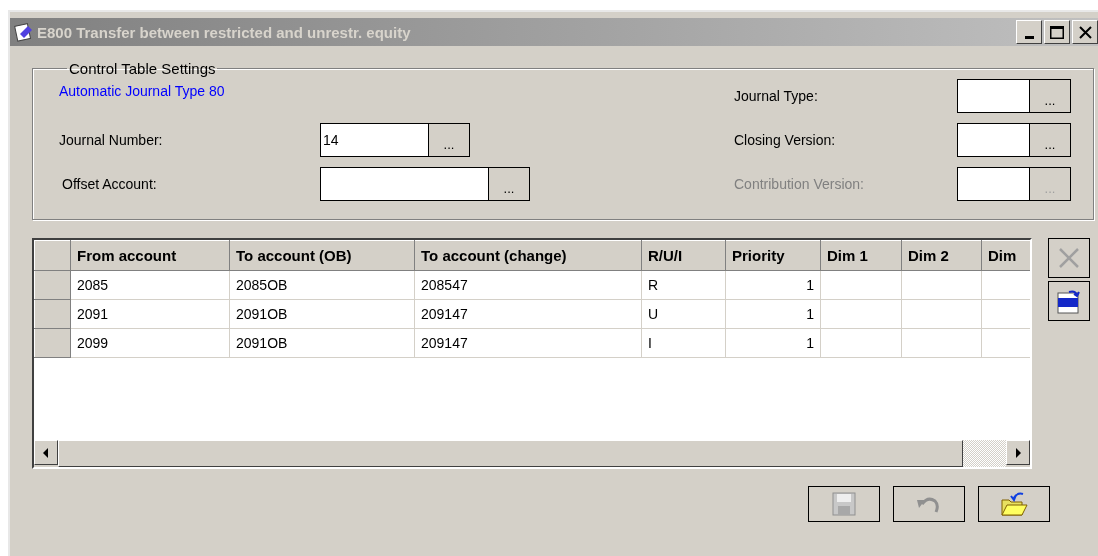  Describe the element at coordinates (150, 285) in the screenshot. I see `table-cell: 2085` at that location.